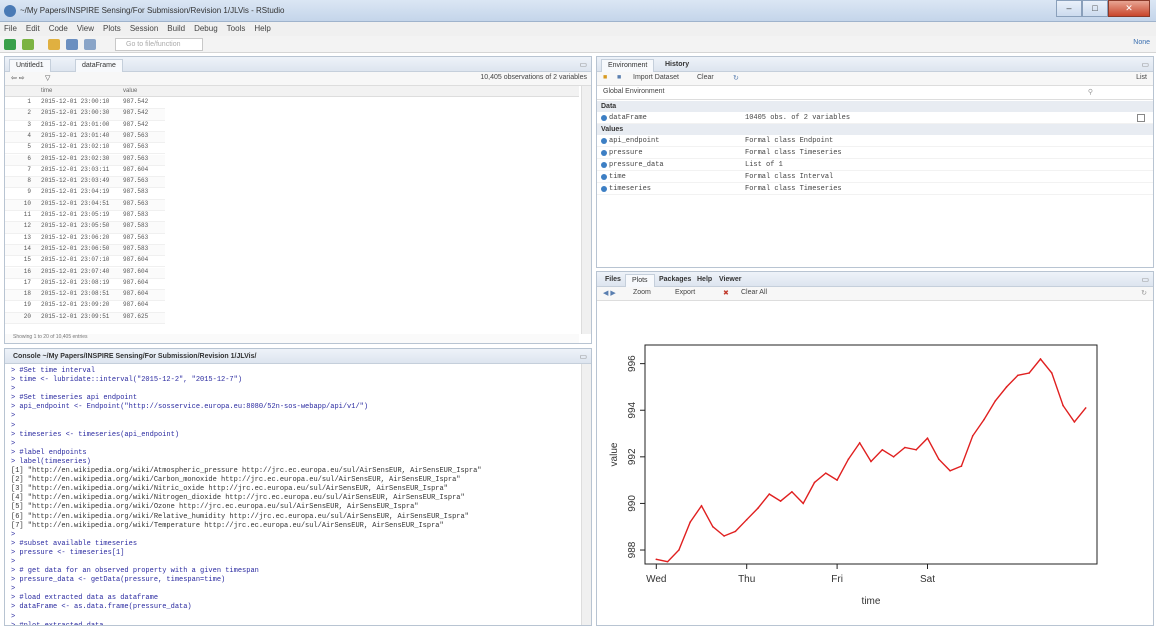  What do you see at coordinates (685, 292) in the screenshot?
I see `export-button: Export` at bounding box center [685, 292].